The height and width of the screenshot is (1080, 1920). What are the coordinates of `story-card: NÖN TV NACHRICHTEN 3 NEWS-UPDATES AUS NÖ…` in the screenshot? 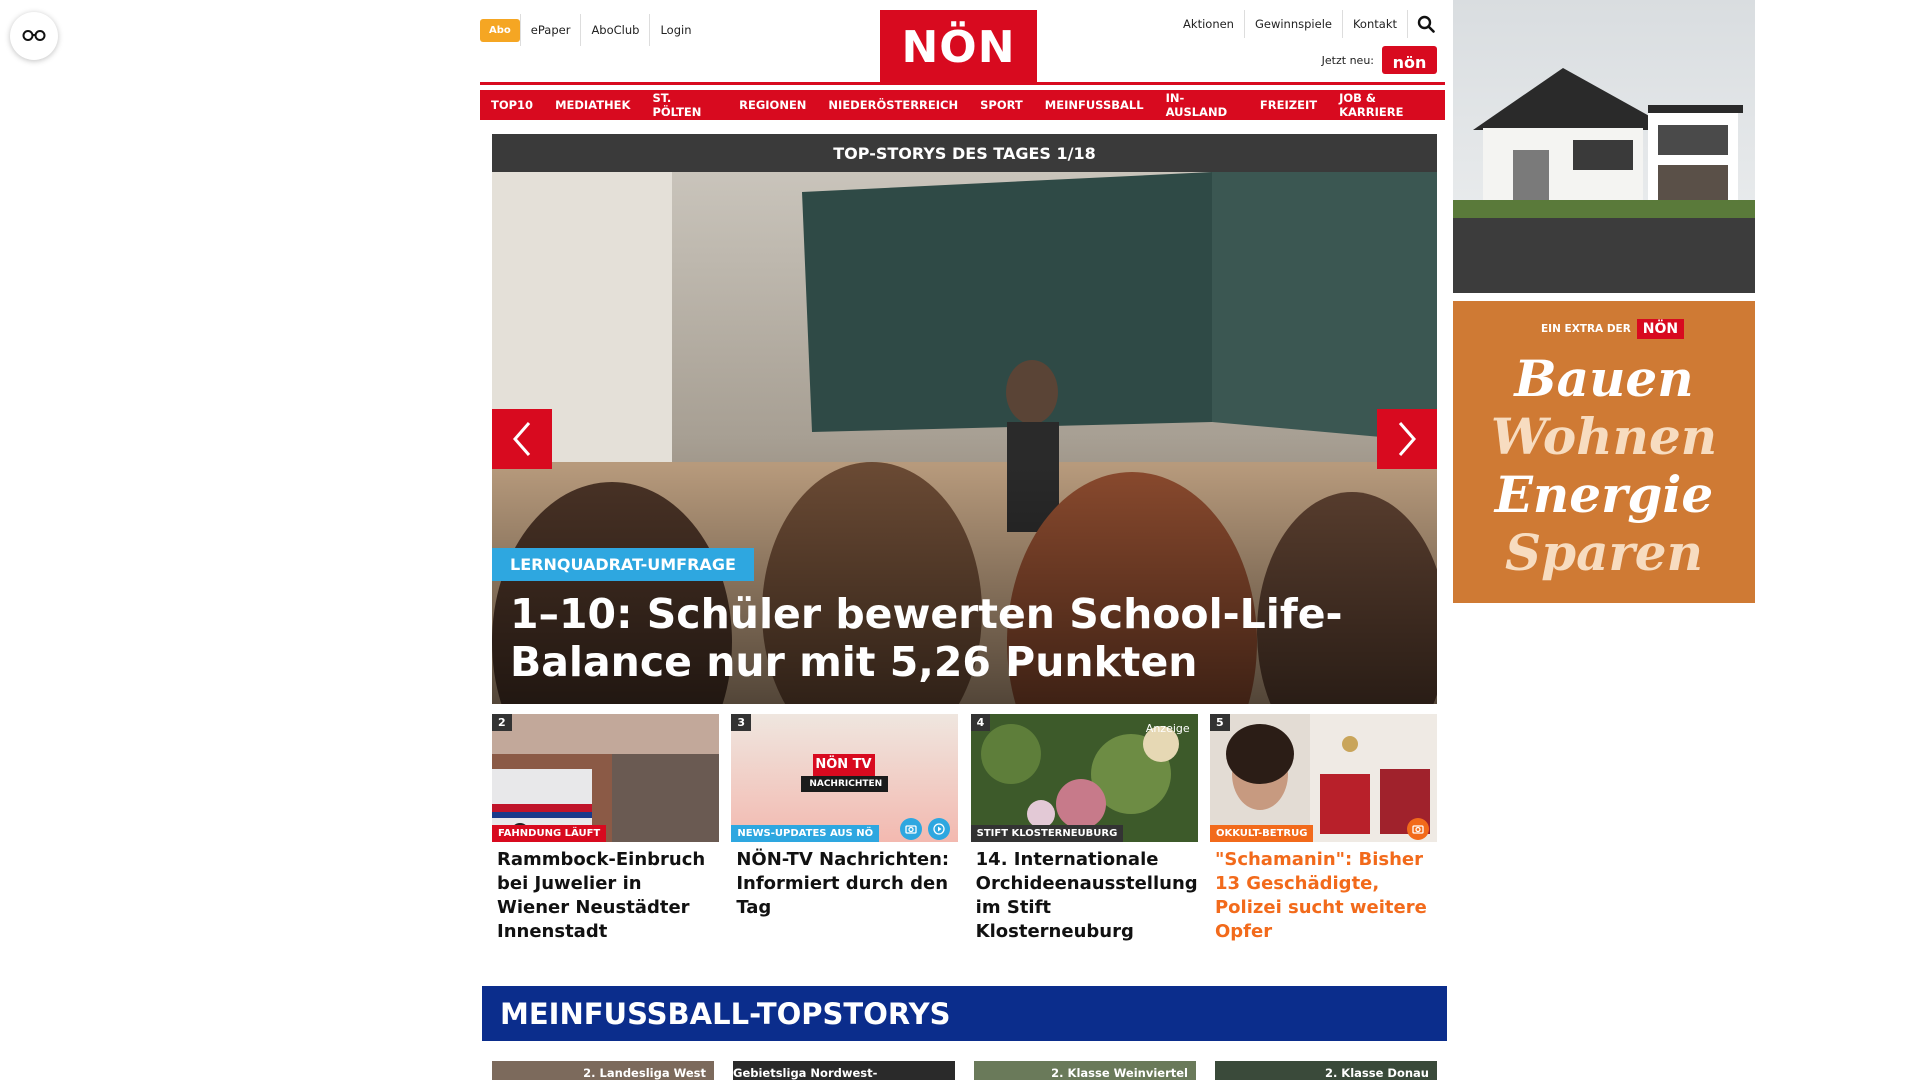 It's located at (845, 829).